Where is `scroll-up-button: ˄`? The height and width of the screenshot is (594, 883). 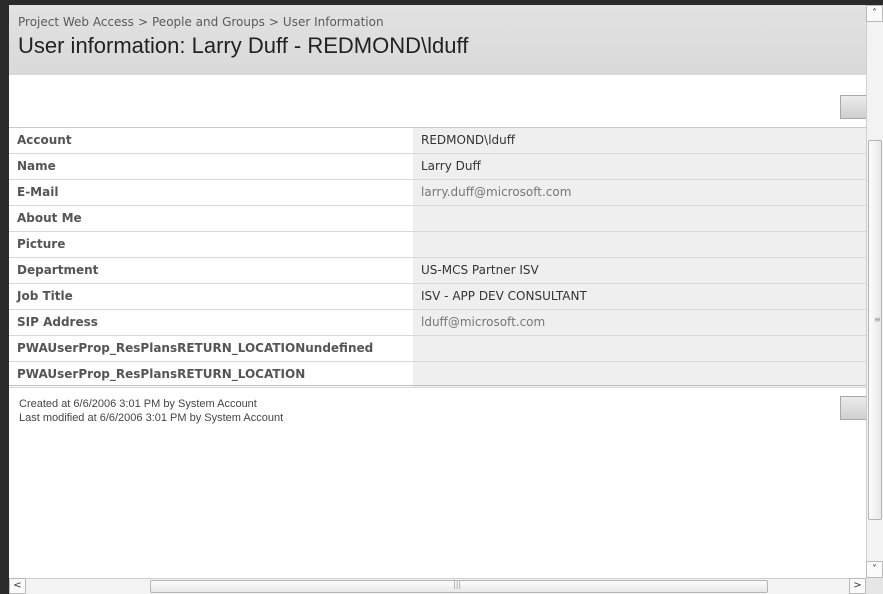
scroll-up-button: ˄ is located at coordinates (874, 13).